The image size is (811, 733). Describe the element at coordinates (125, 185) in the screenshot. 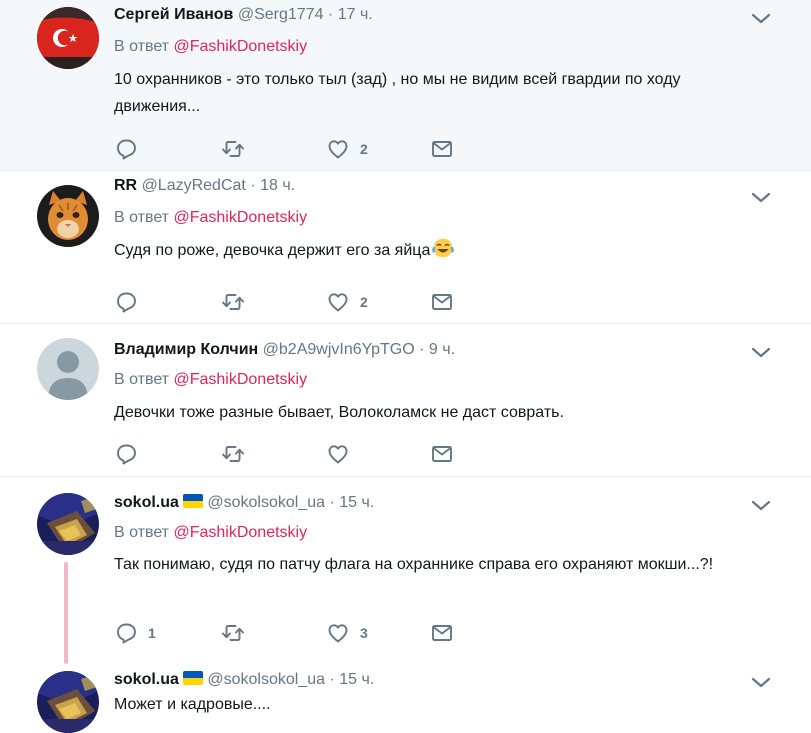

I see `user-name: RR` at that location.